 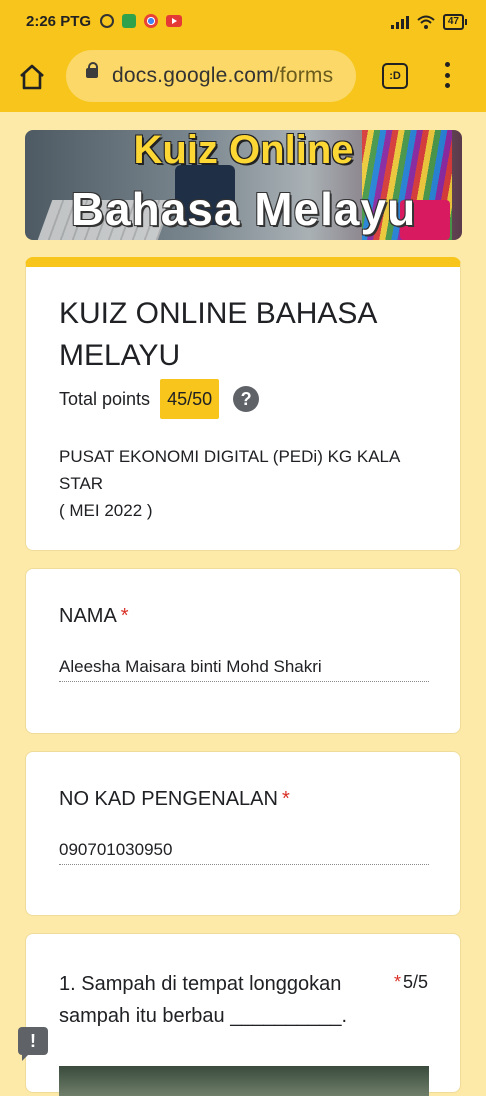 I want to click on home-icon, so click(x=32, y=77).